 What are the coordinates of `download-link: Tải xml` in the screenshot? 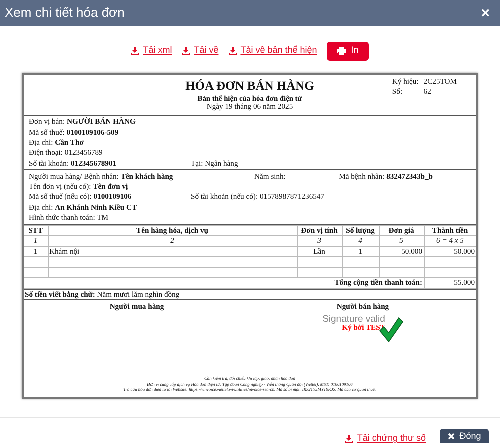 It's located at (151, 51).